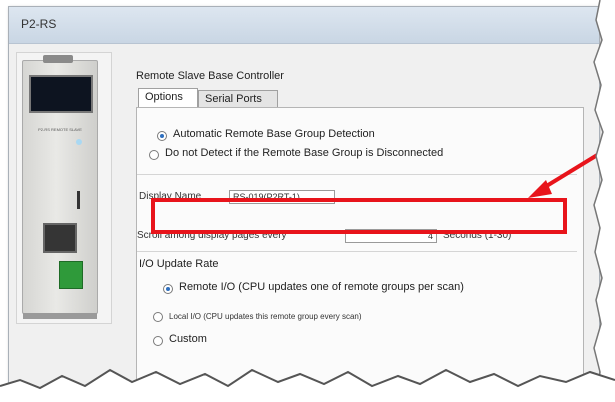  I want to click on red-arrow-icon, so click(571, 171).